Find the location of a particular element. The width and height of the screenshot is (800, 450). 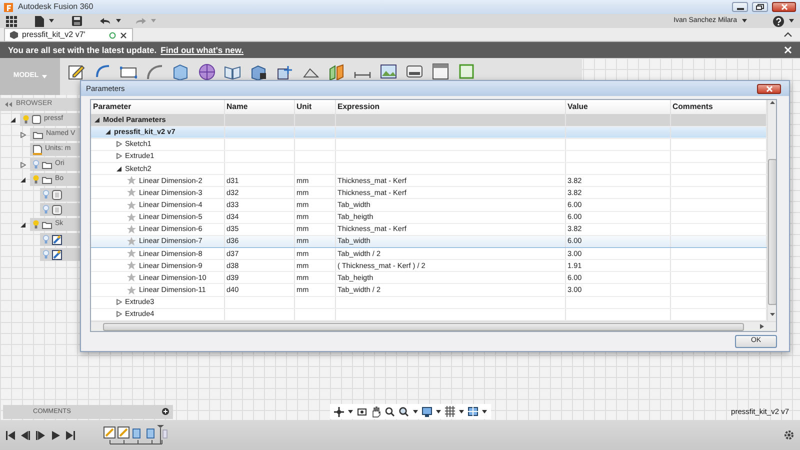

scroll-down-icon is located at coordinates (772, 314).